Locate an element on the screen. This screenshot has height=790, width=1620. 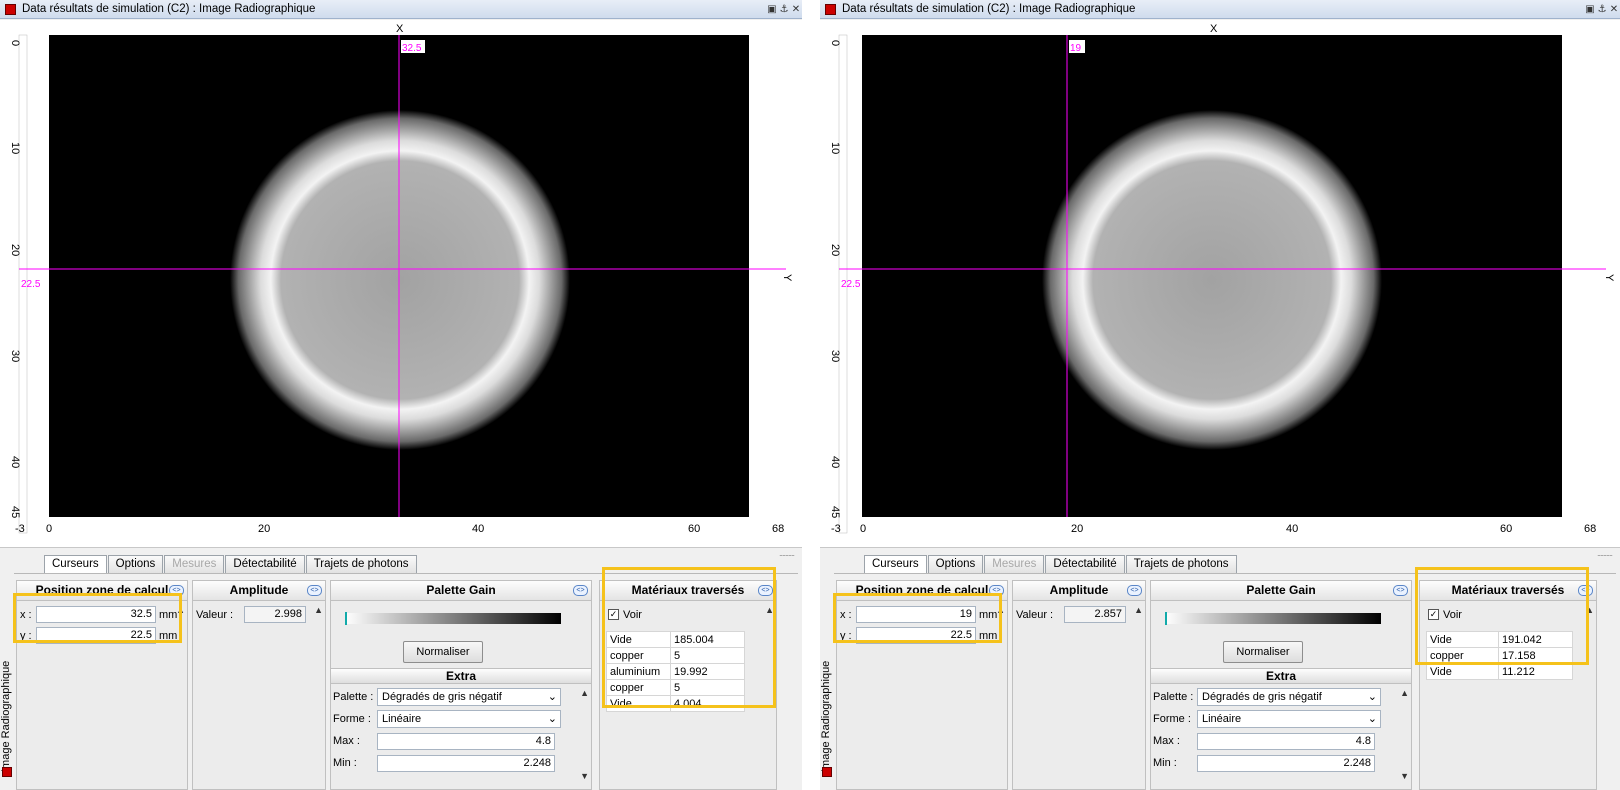
y-tick: 20 is located at coordinates (835, 250).